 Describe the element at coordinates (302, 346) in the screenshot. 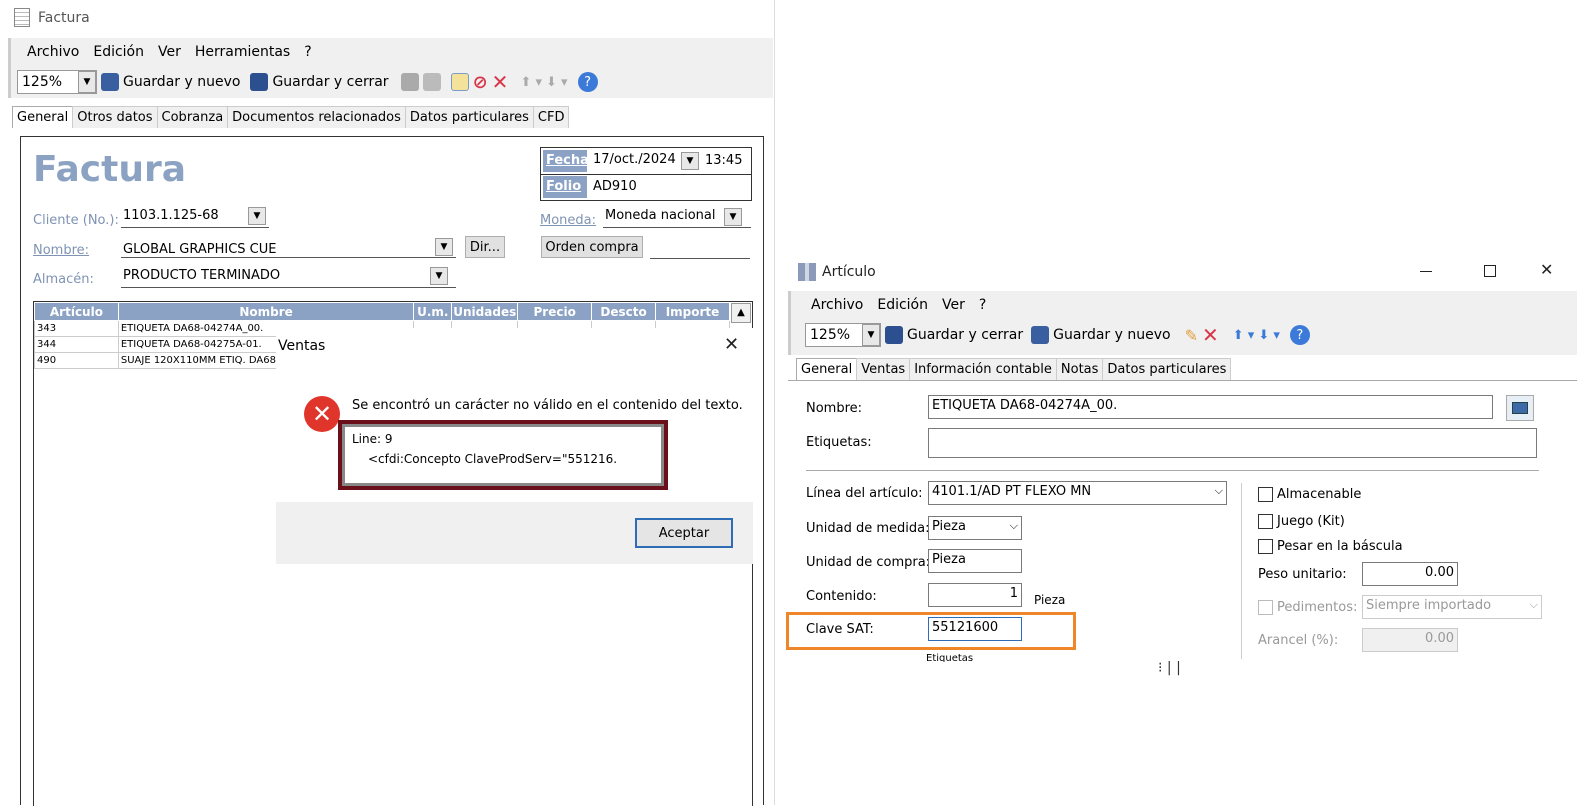

I see `dialog-title: Ventas` at that location.